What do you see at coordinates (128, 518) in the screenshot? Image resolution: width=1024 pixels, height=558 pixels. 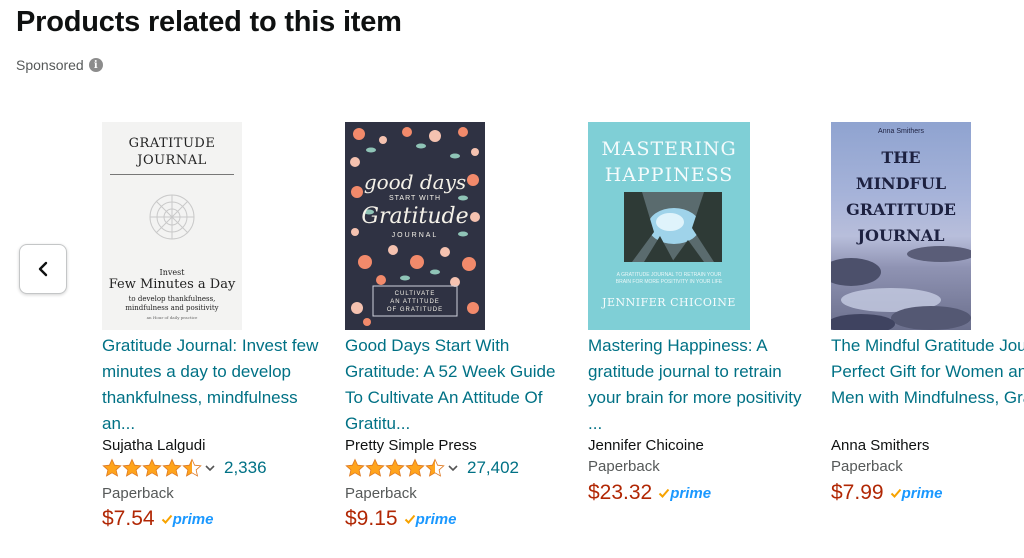 I see `product-price: $7.54` at bounding box center [128, 518].